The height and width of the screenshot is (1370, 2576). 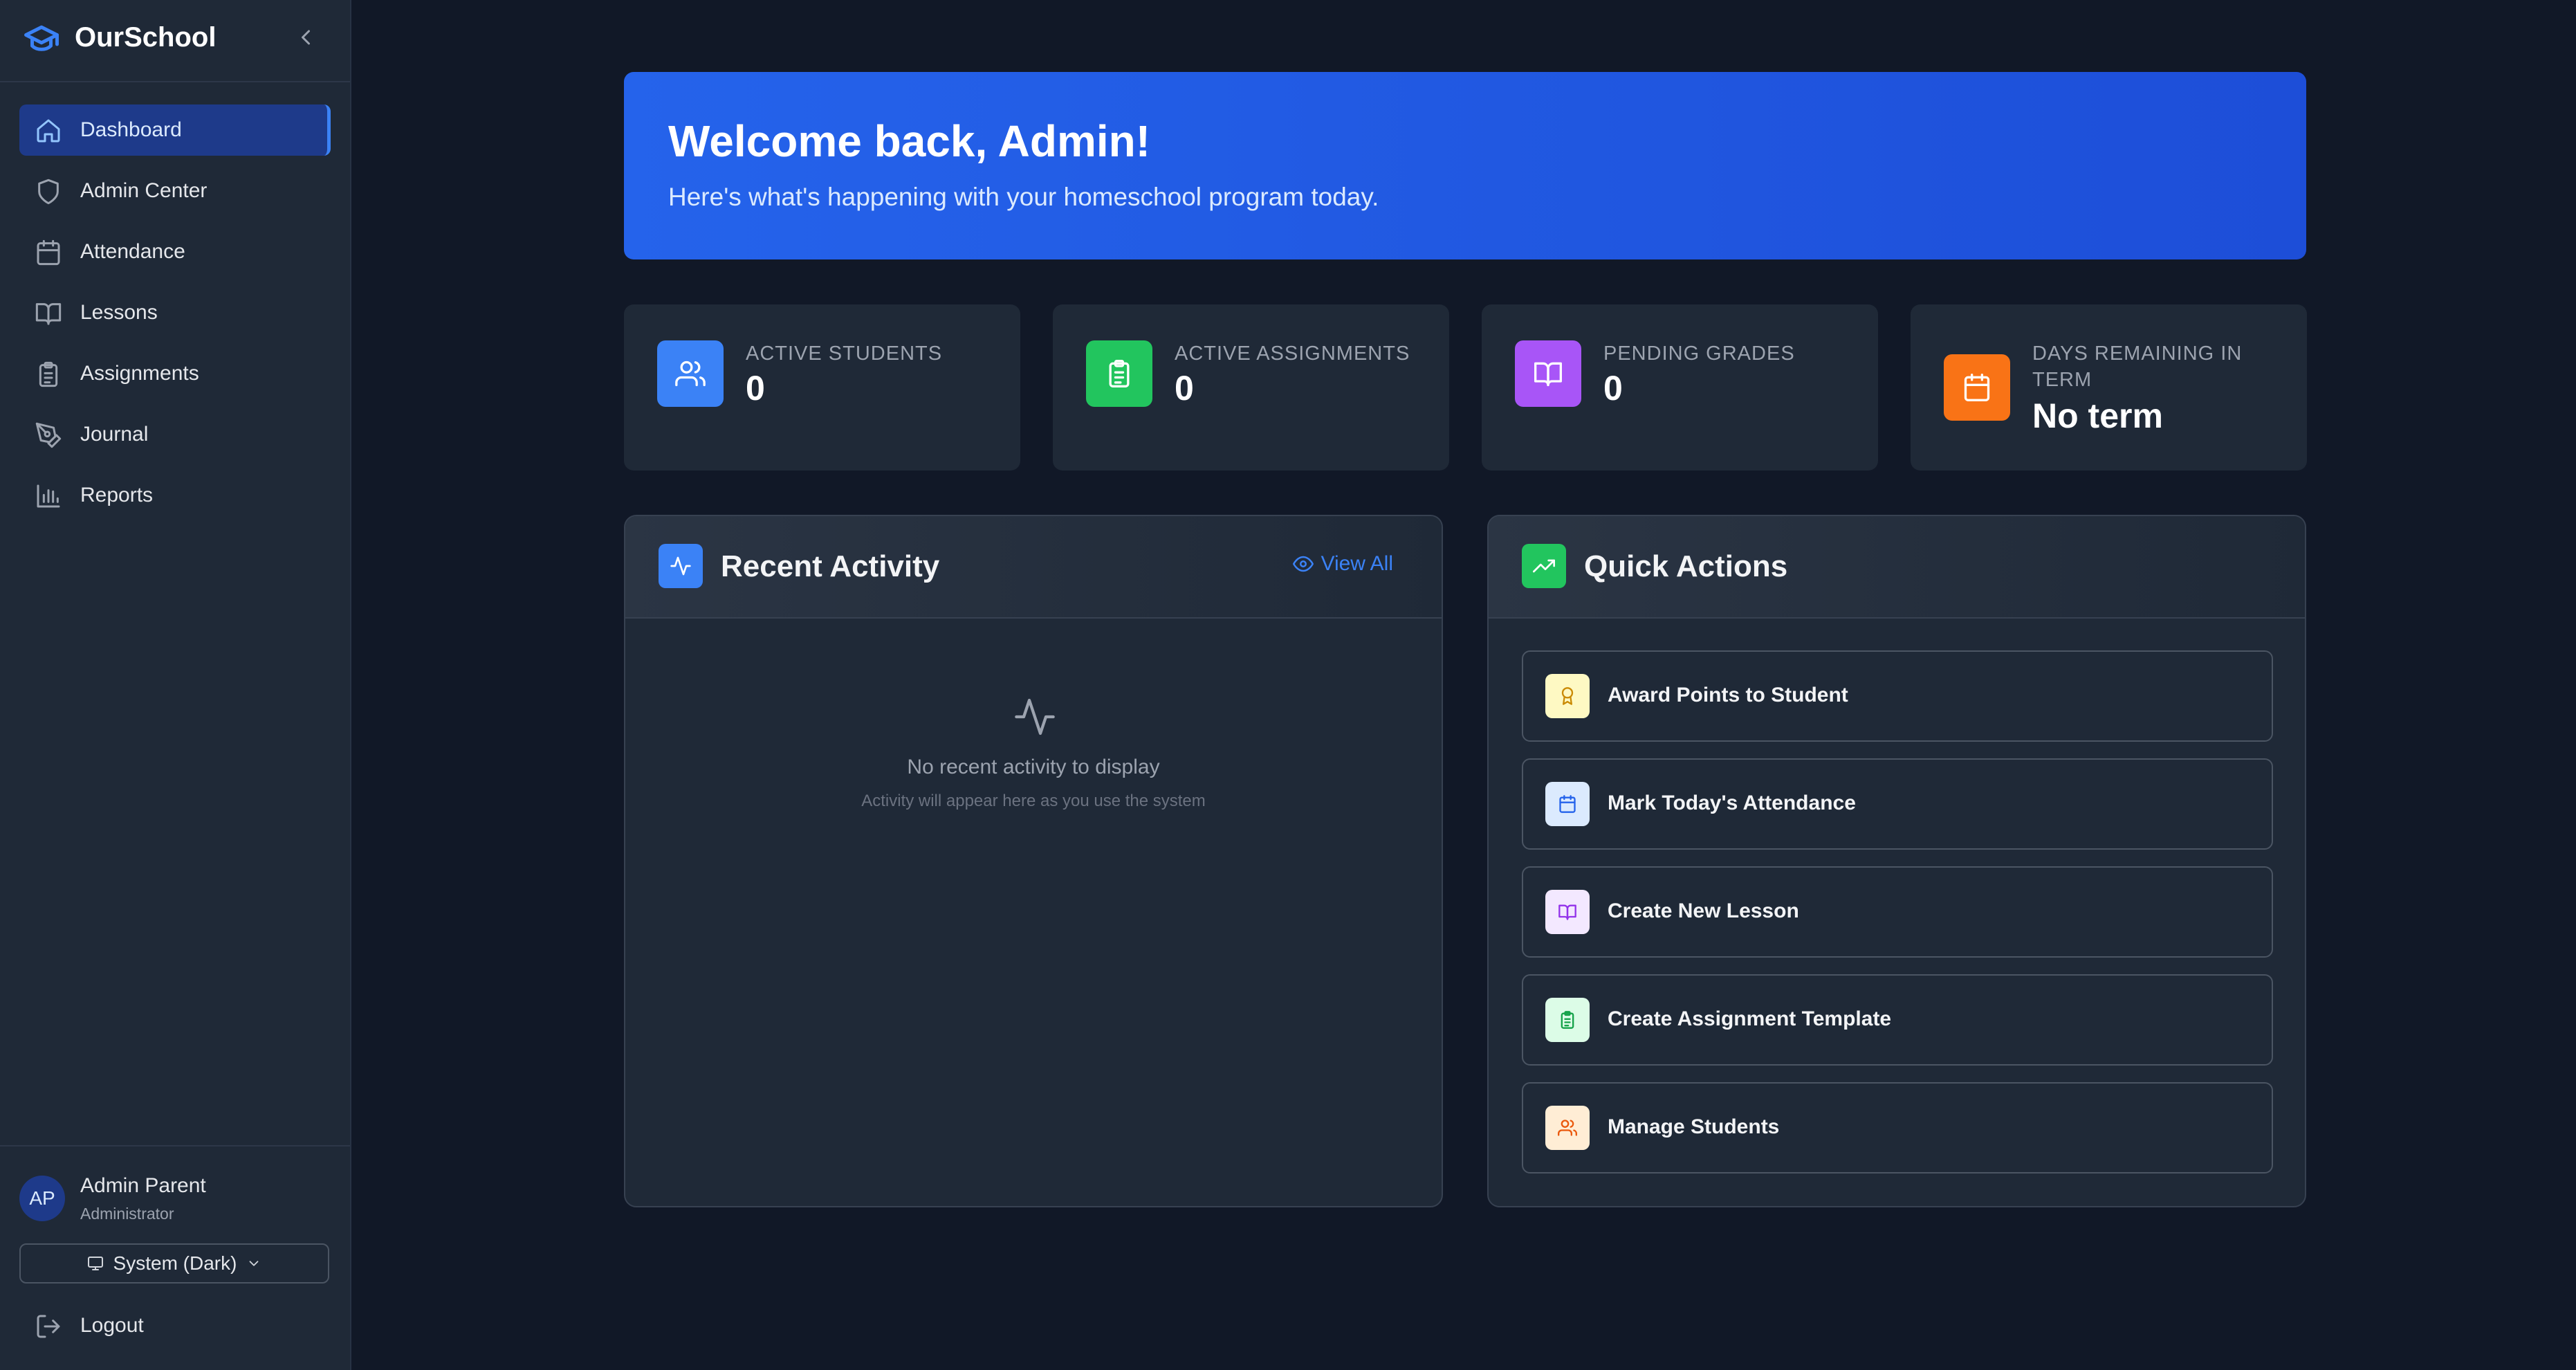 I want to click on theme-select: System (Dark), so click(x=174, y=1264).